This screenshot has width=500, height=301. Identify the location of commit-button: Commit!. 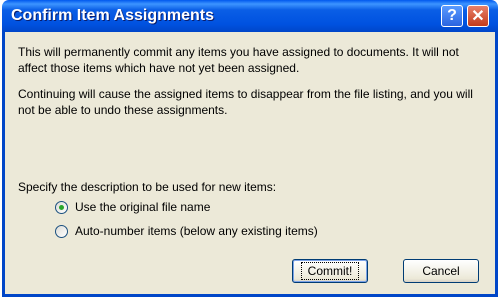
(330, 271).